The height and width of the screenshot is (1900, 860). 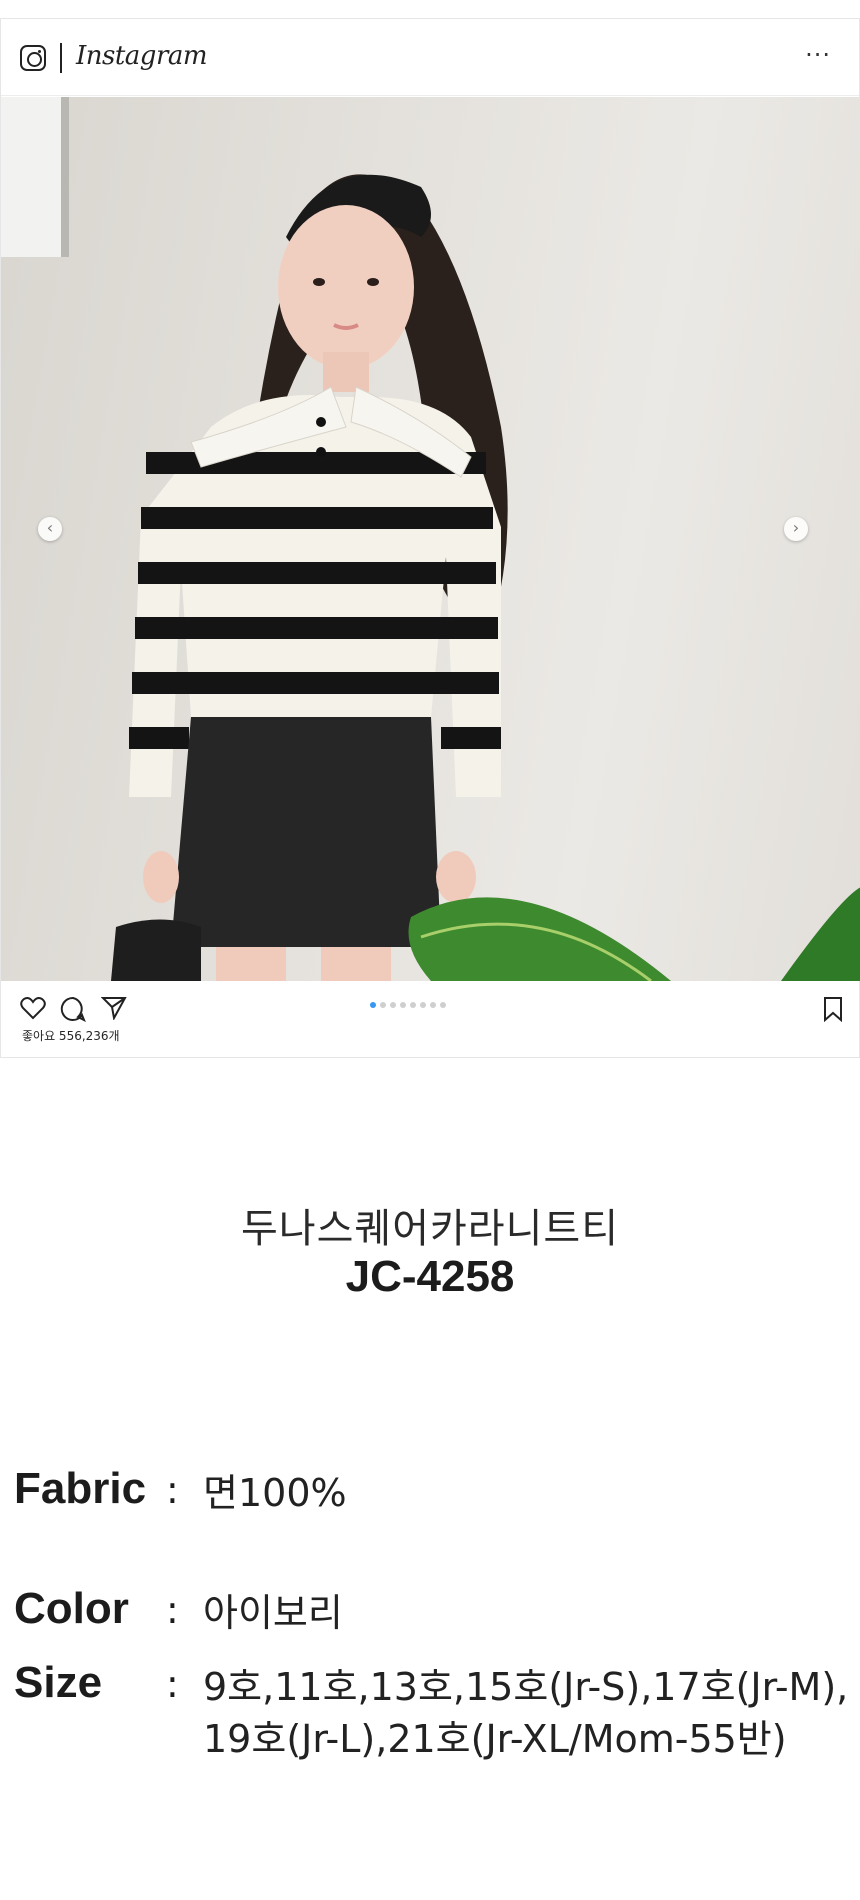 What do you see at coordinates (495, 1739) in the screenshot?
I see `size-value-line-2: 19호(Jr-L),21호(Jr-XL/Mom-55반)` at bounding box center [495, 1739].